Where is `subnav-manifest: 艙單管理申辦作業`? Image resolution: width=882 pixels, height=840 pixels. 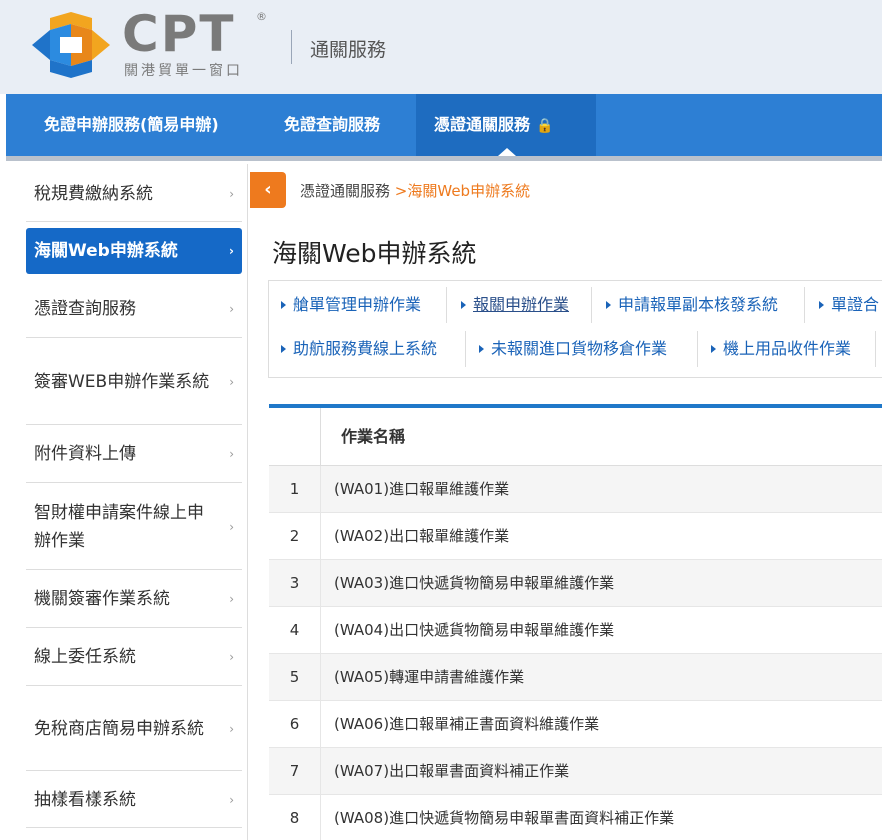 subnav-manifest: 艙單管理申辦作業 is located at coordinates (350, 305).